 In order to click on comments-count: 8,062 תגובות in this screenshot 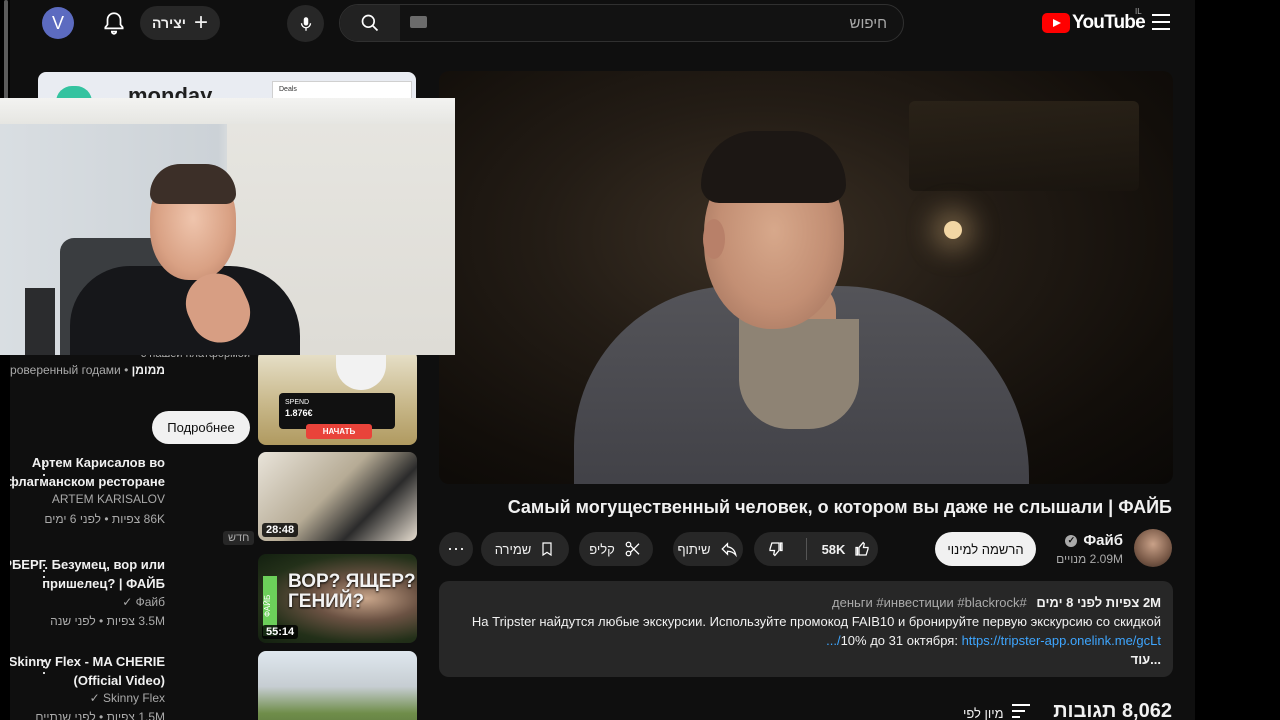, I will do `click(1112, 710)`.